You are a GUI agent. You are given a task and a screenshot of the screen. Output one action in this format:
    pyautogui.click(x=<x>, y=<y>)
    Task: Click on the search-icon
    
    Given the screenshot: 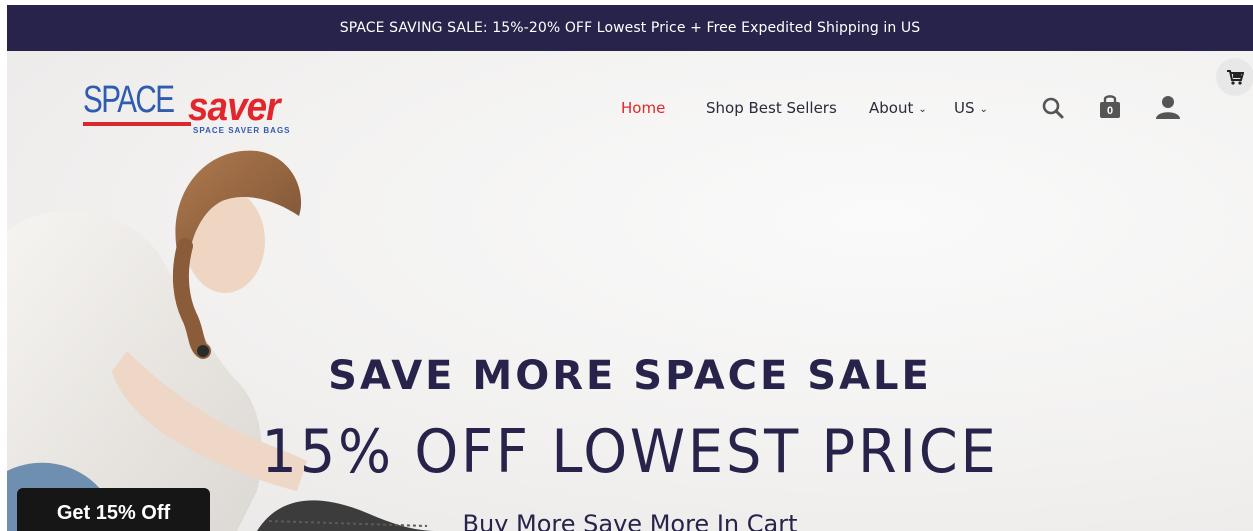 What is the action you would take?
    pyautogui.click(x=1053, y=108)
    